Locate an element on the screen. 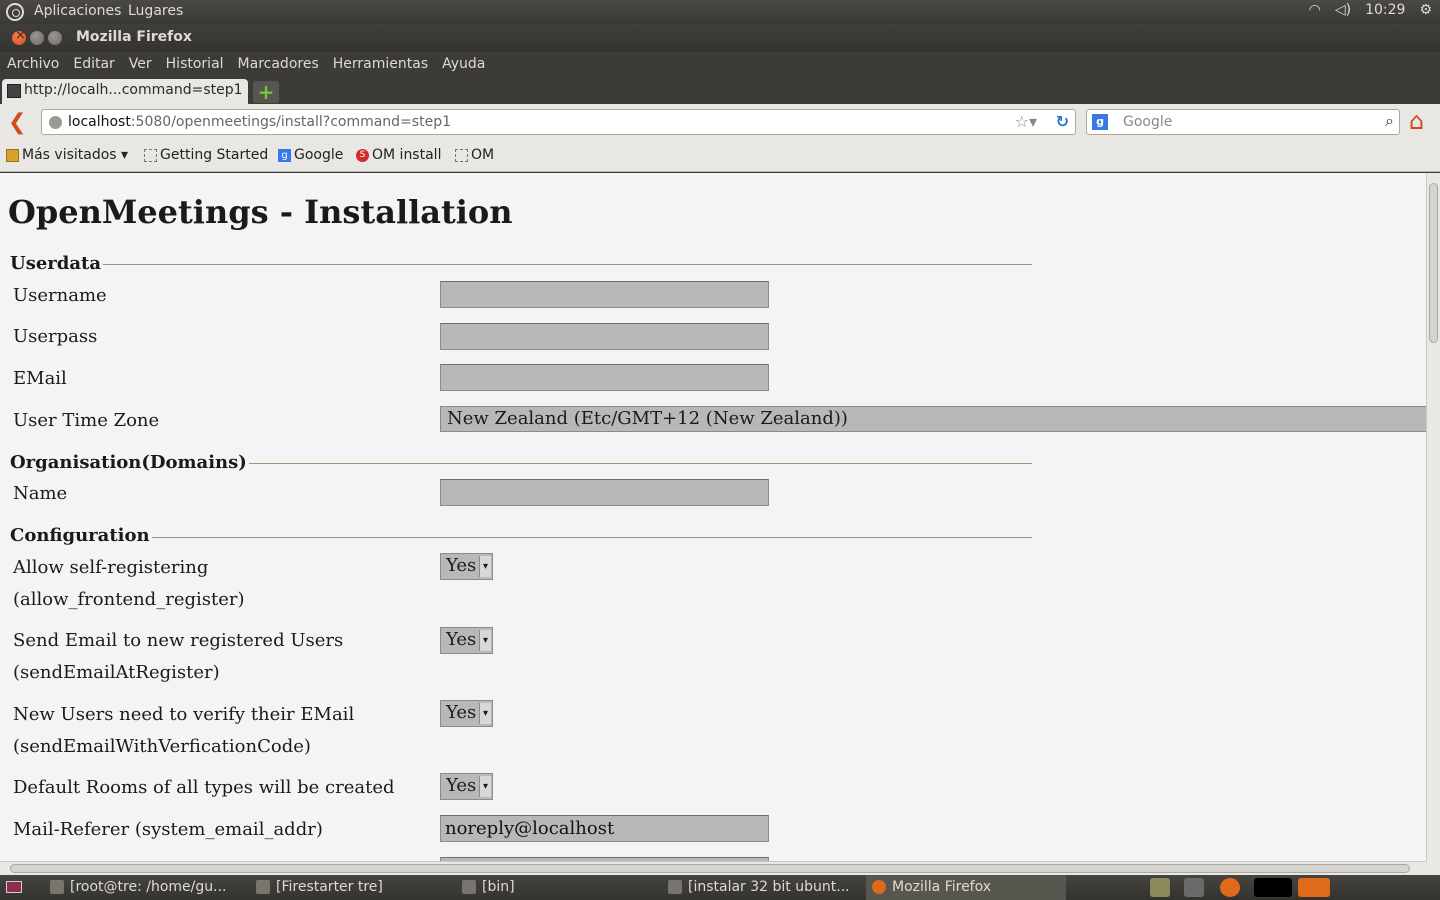 This screenshot has width=1440, height=900. vertical-scroll-thumb is located at coordinates (1433, 263).